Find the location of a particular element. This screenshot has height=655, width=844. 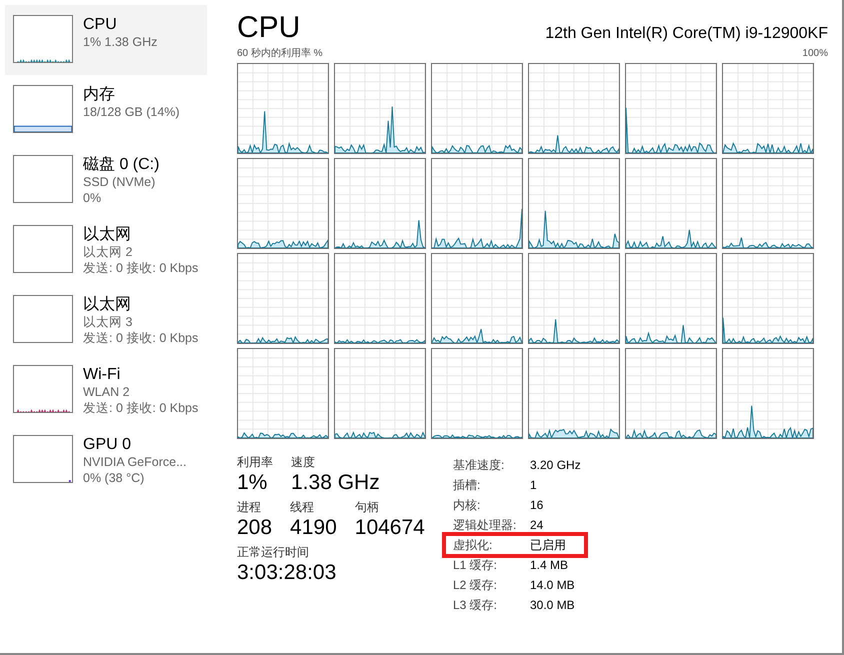

sidebar-item: 内存 18/128 GB (14%) is located at coordinates (106, 110).